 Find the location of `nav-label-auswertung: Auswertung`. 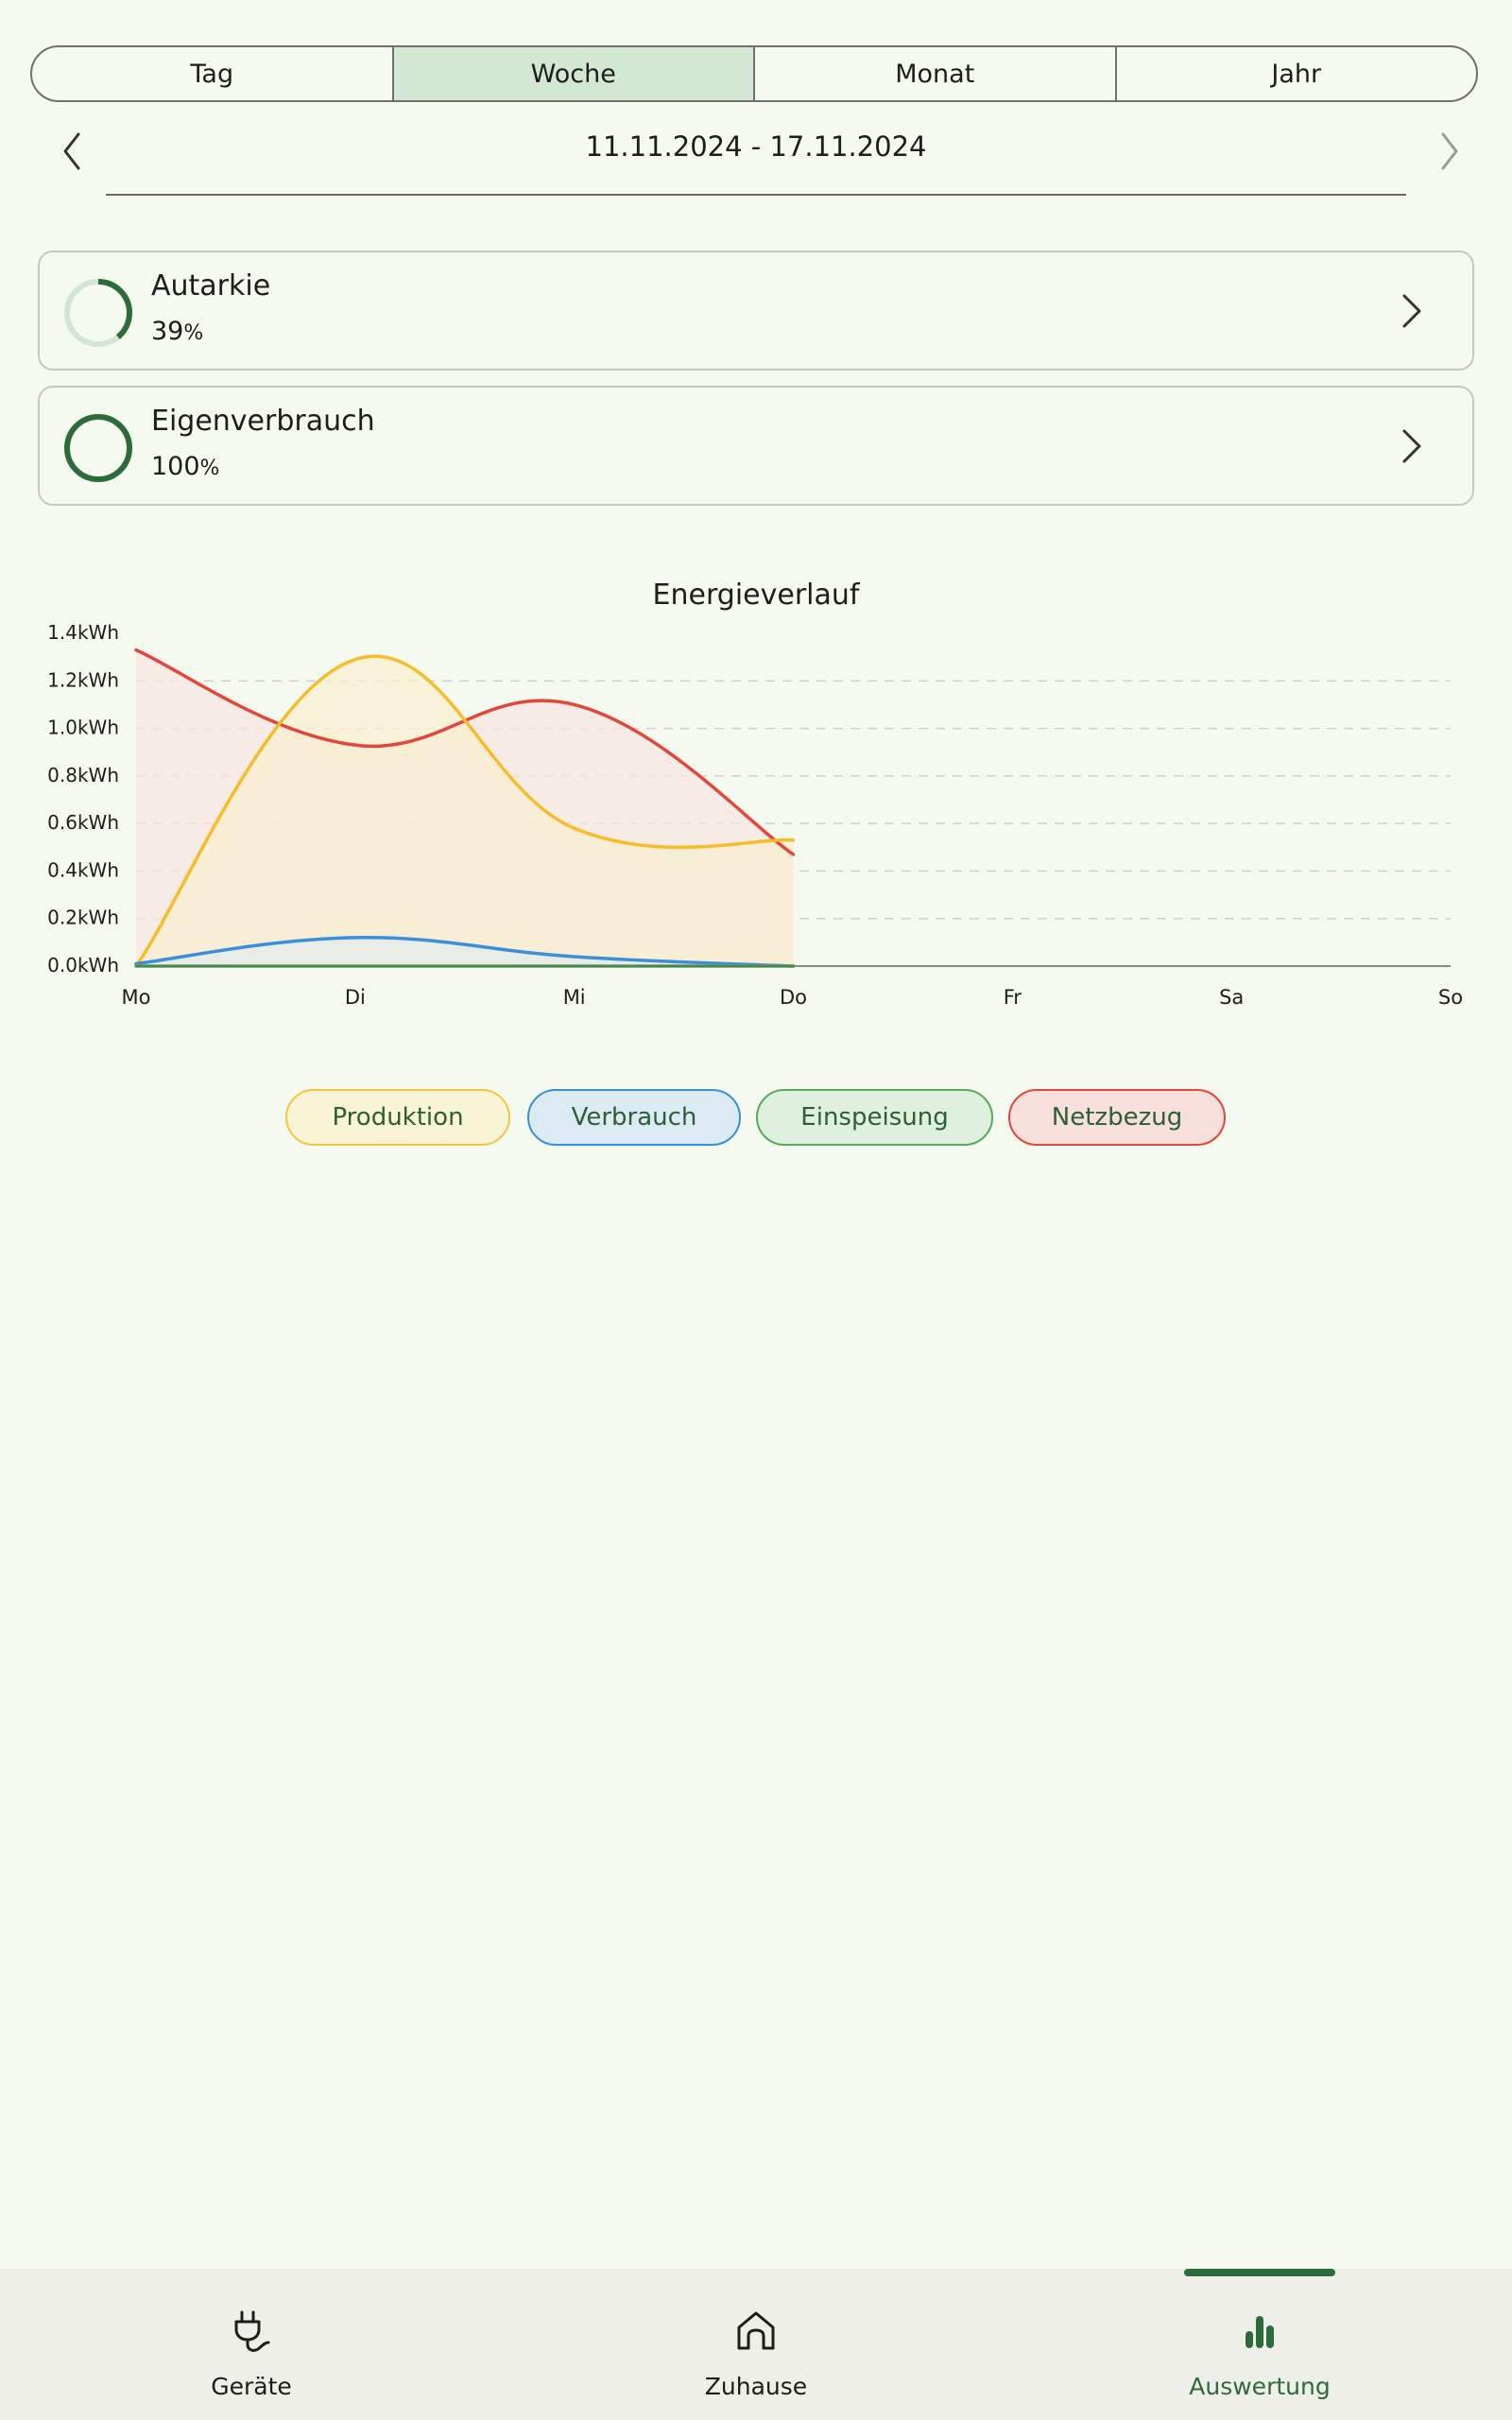

nav-label-auswertung: Auswertung is located at coordinates (1260, 2387).